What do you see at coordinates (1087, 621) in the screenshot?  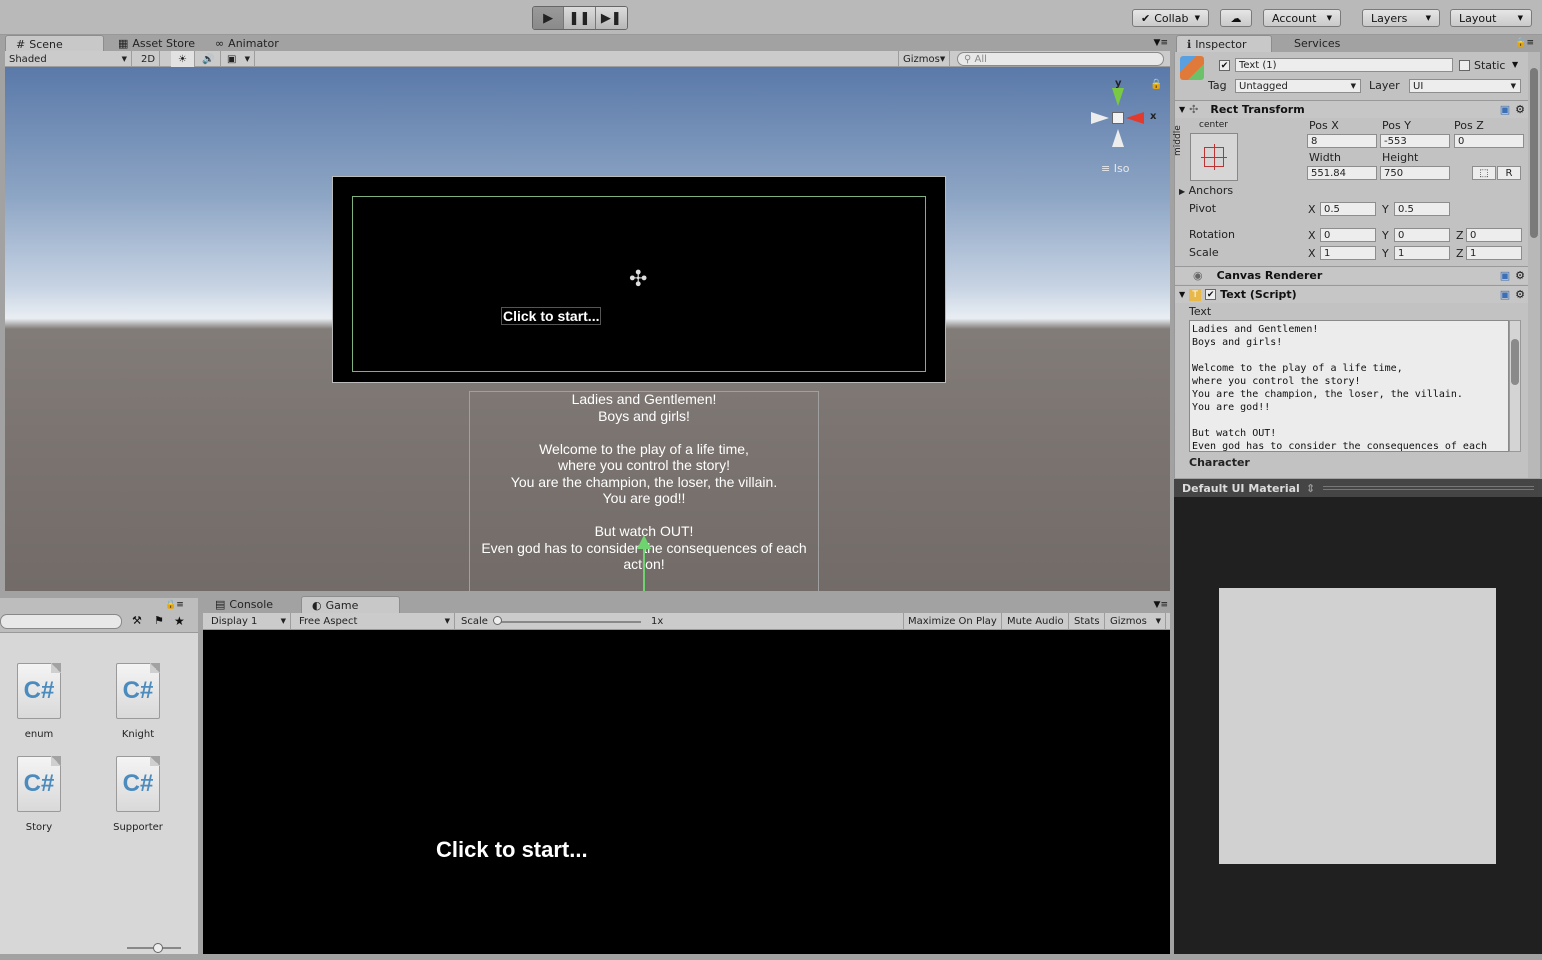 I see `stats-toggle: Stats` at bounding box center [1087, 621].